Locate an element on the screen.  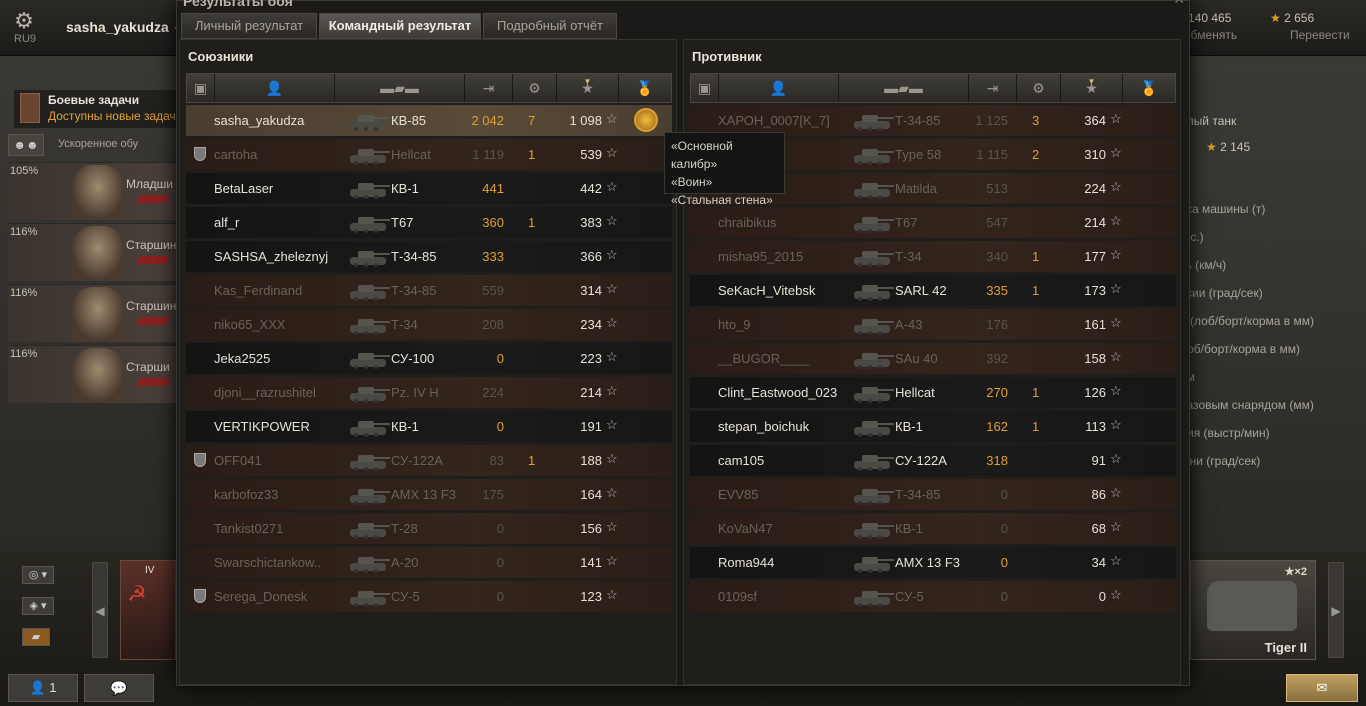
tank-card-tiger-ii: ★×2 Tiger II is located at coordinates (1253, 610).